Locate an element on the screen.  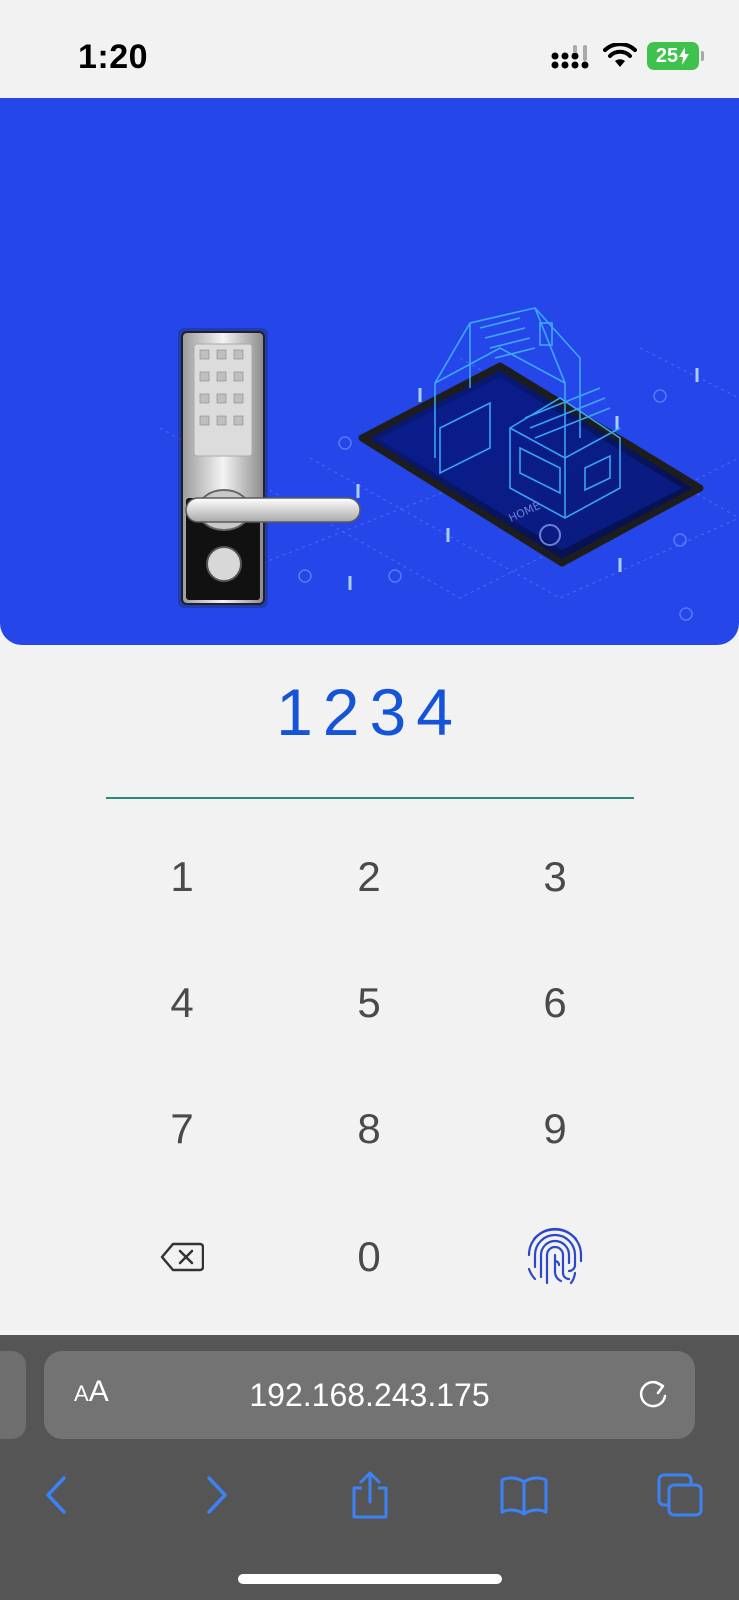
home-indicator is located at coordinates (370, 1579).